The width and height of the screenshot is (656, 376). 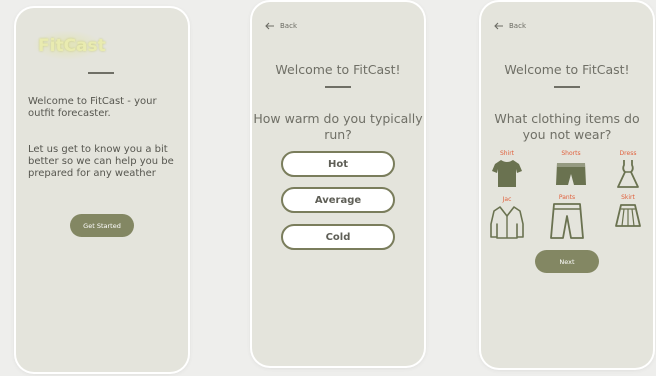 I want to click on clothing-item-jacket: Jac, so click(x=507, y=218).